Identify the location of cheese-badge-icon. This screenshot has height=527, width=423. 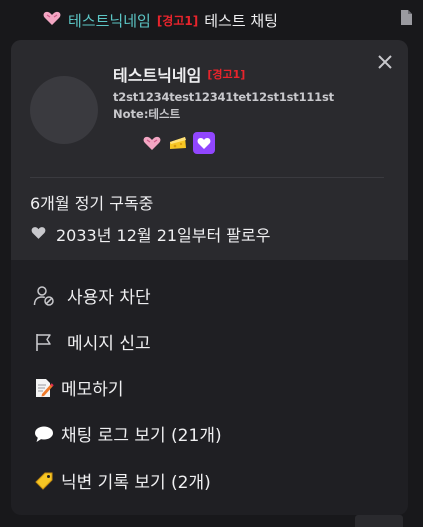
(178, 143).